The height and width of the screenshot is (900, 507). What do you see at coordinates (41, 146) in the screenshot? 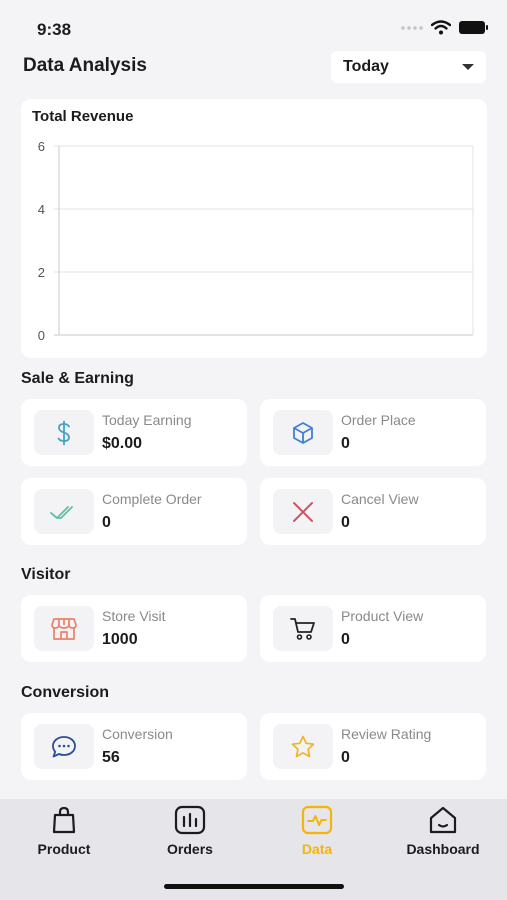
I see `y-tick-label: 6` at bounding box center [41, 146].